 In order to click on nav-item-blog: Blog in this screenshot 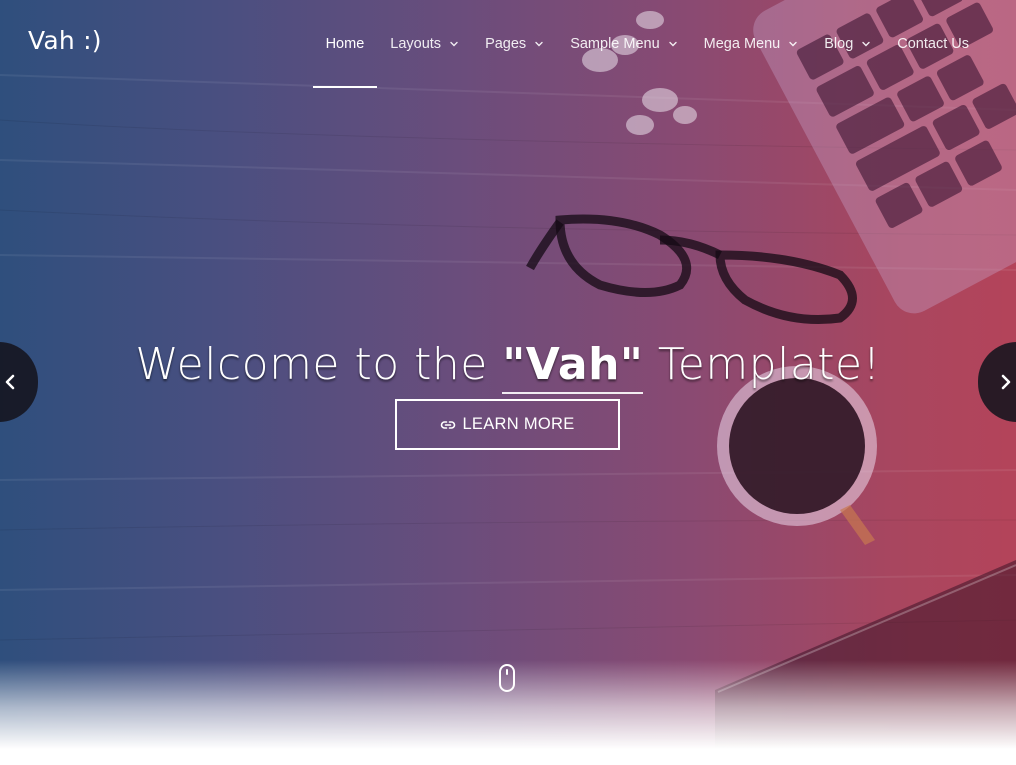, I will do `click(847, 44)`.